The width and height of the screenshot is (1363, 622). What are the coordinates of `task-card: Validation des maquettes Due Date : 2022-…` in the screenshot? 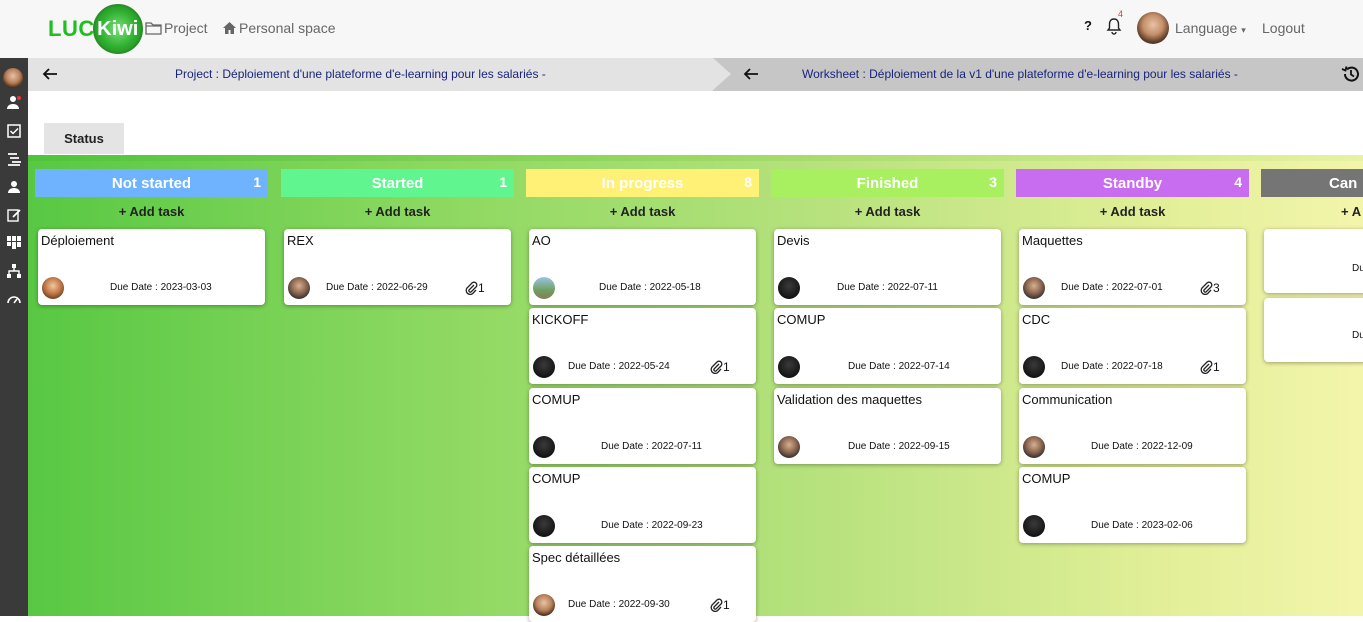 It's located at (887, 426).